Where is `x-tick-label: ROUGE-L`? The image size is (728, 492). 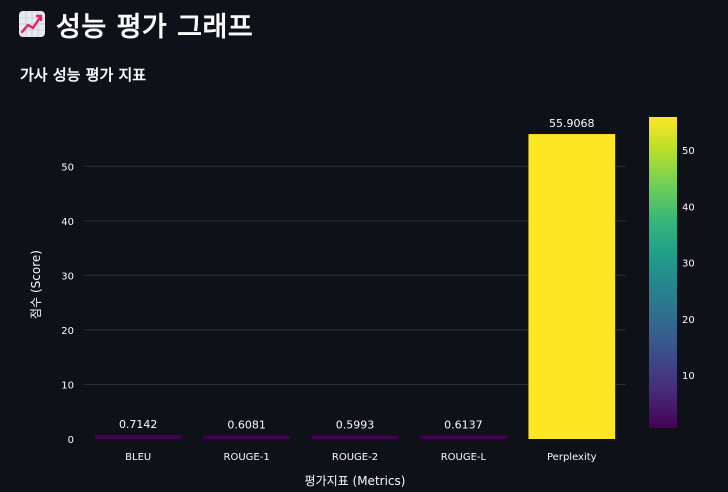 x-tick-label: ROUGE-L is located at coordinates (464, 457).